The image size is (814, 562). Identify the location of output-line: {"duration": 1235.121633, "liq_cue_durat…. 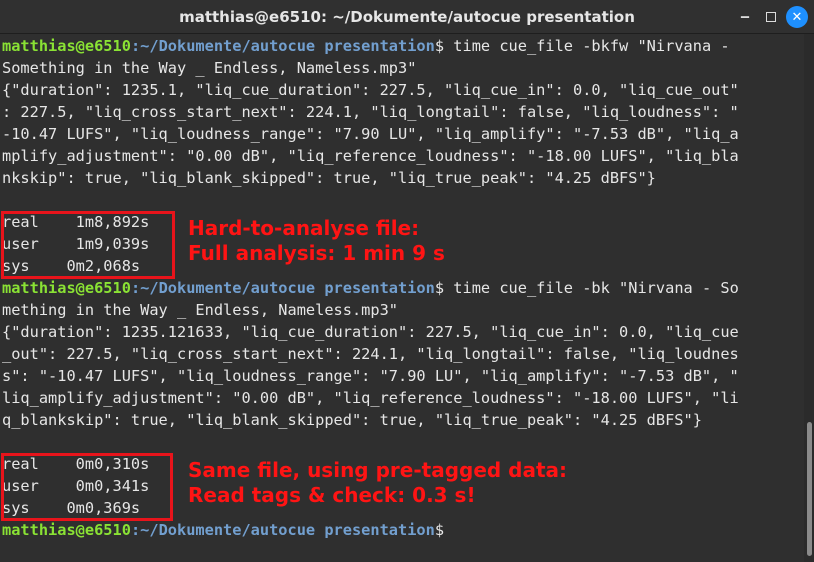
(370, 332).